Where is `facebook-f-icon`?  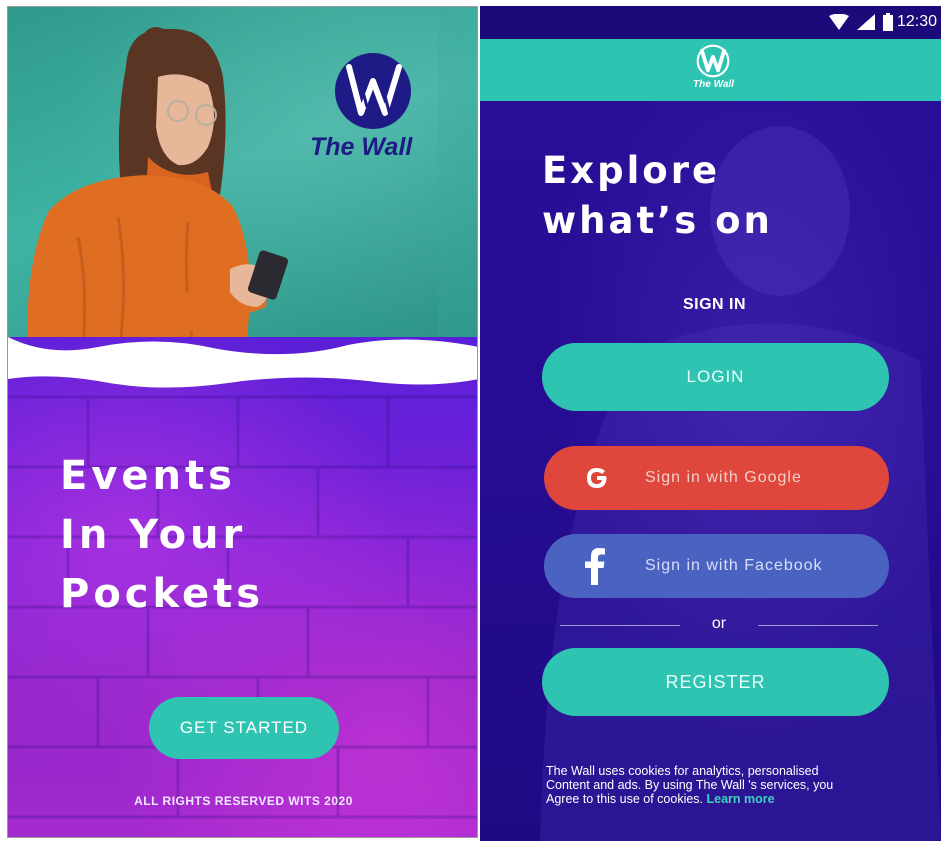 facebook-f-icon is located at coordinates (595, 566).